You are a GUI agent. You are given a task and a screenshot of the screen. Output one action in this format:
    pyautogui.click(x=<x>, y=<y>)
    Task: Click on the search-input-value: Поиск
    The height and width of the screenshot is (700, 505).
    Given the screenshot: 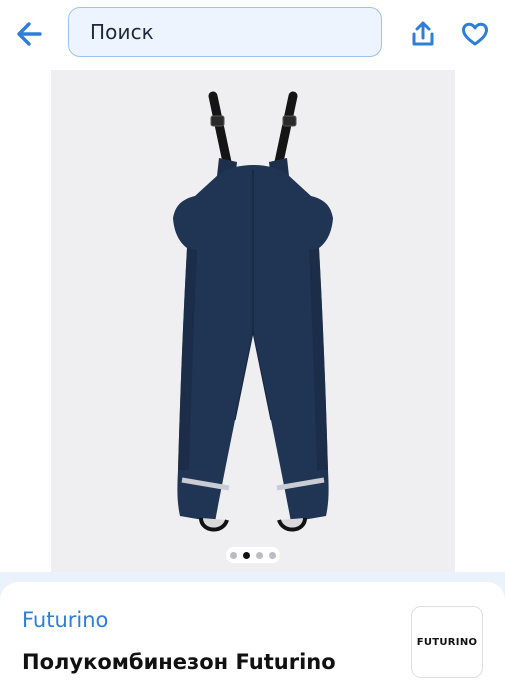 What is the action you would take?
    pyautogui.click(x=122, y=32)
    